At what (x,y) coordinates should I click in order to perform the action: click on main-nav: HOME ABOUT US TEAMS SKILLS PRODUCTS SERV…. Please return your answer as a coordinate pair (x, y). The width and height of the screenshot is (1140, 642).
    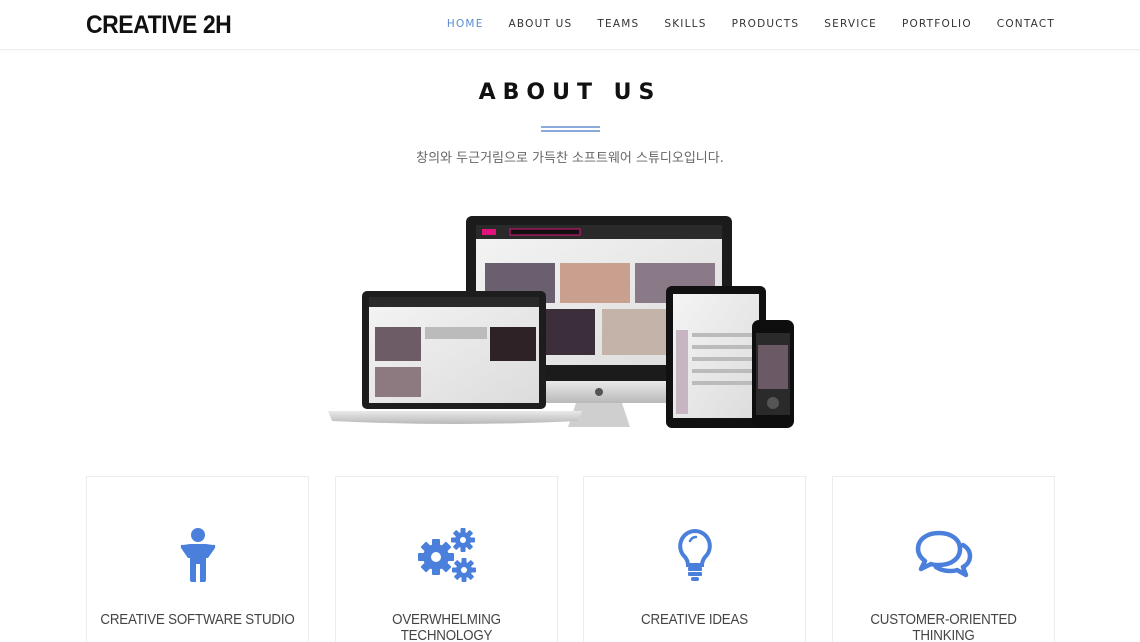
    Looking at the image, I should click on (738, 24).